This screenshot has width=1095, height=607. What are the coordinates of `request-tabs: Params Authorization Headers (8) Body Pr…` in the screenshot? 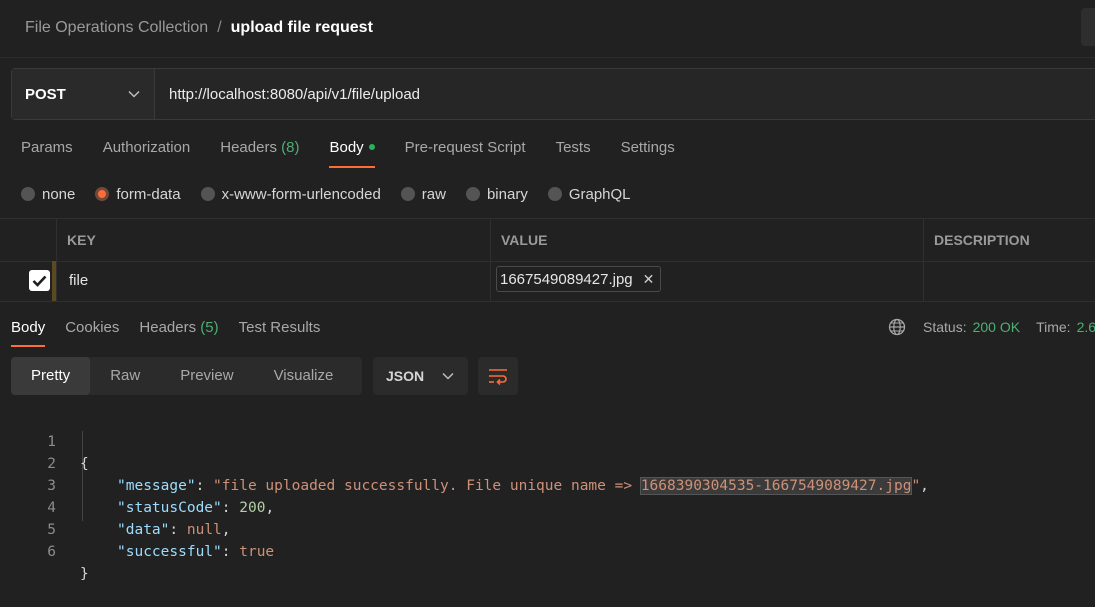 It's located at (363, 153).